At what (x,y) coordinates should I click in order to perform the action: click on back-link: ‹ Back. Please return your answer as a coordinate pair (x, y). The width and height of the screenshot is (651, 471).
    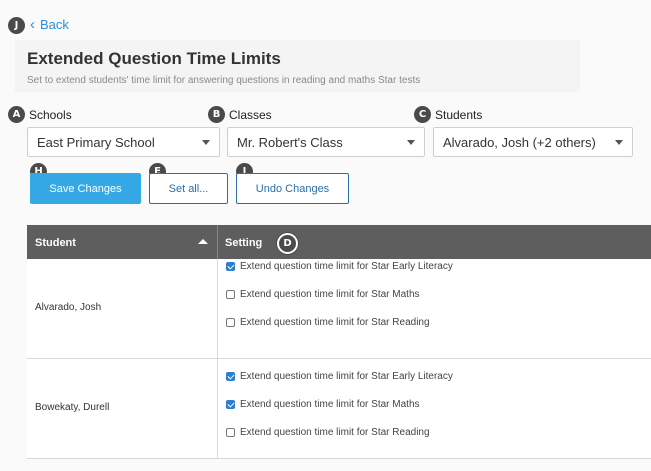
    Looking at the image, I should click on (49, 24).